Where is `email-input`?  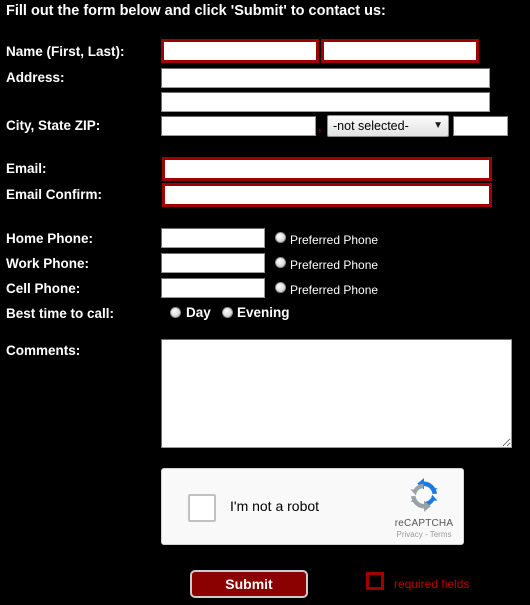
email-input is located at coordinates (327, 169).